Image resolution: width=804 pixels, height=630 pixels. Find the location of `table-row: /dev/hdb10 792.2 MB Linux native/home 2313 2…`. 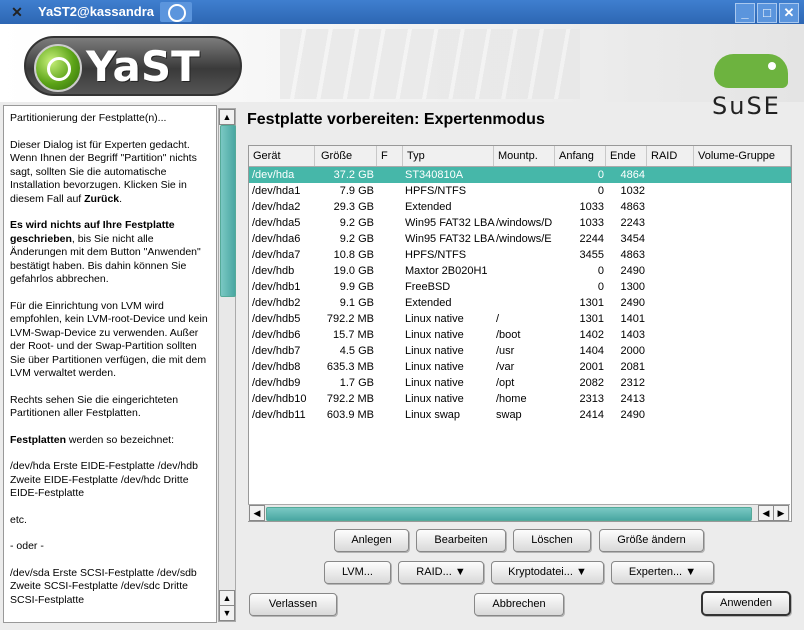

table-row: /dev/hdb10 792.2 MB Linux native/home 2313 2… is located at coordinates (520, 399).